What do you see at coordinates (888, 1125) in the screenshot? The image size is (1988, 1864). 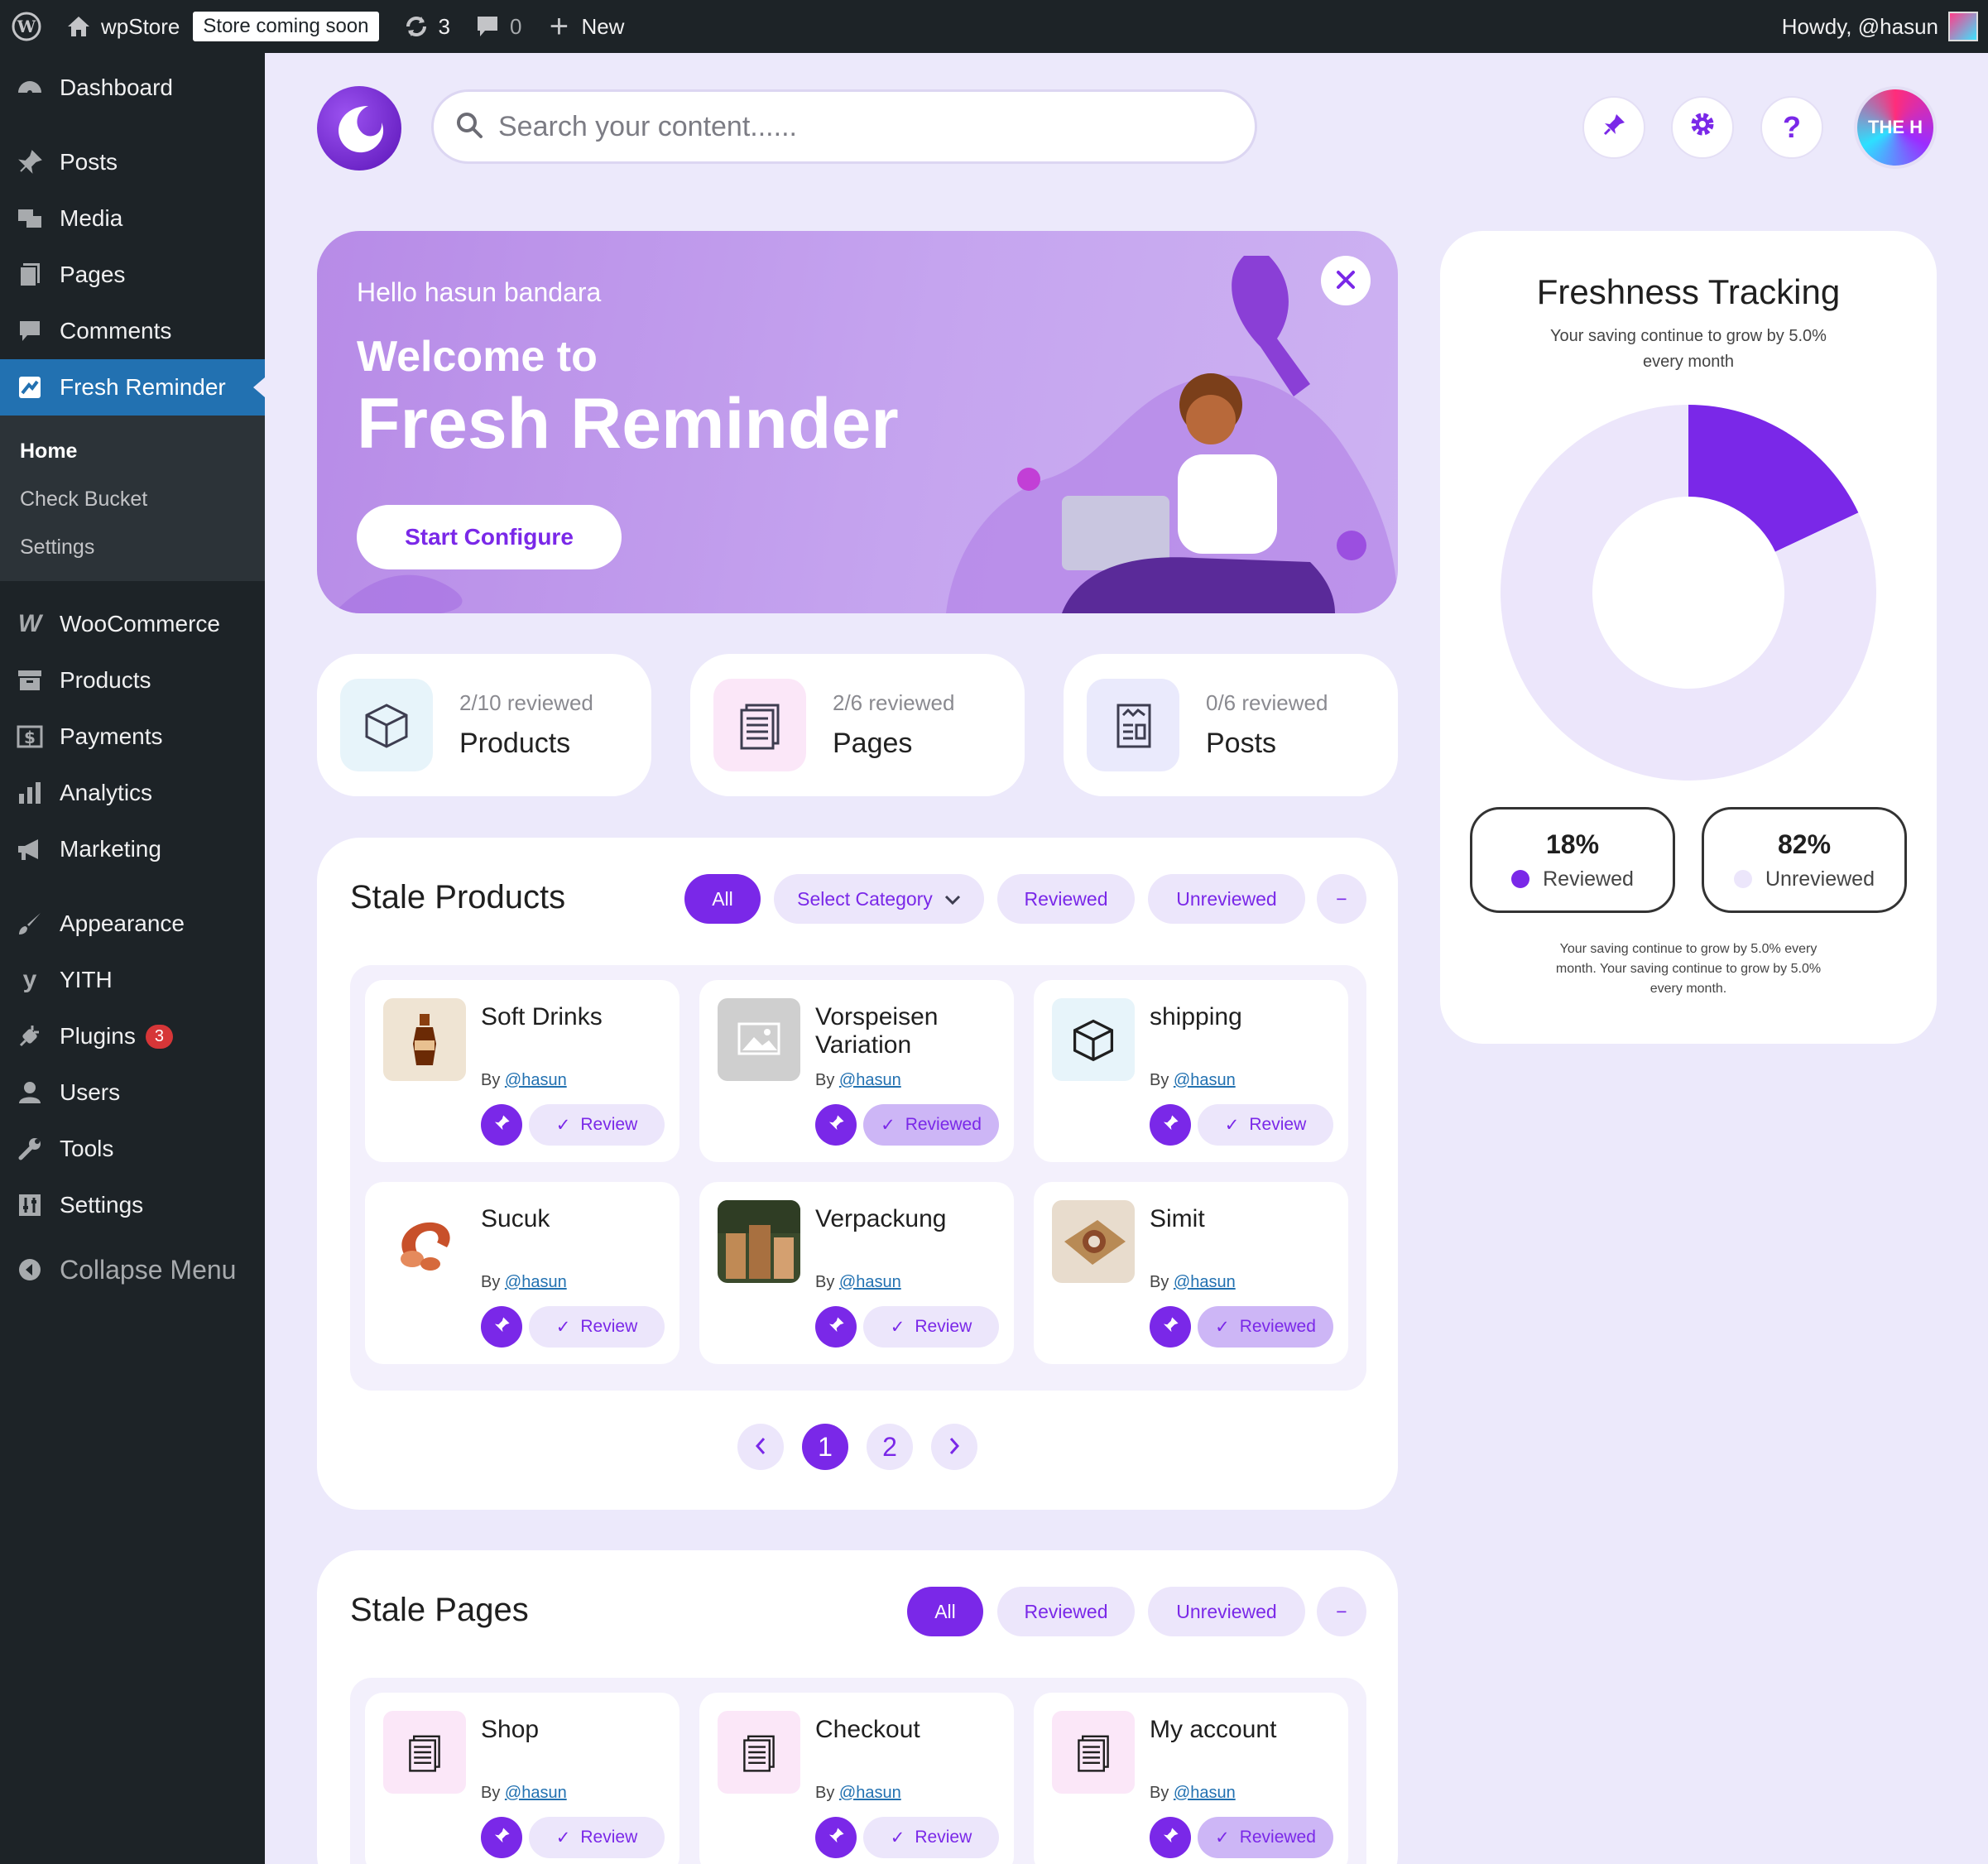 I see `verified-icon: ✓` at bounding box center [888, 1125].